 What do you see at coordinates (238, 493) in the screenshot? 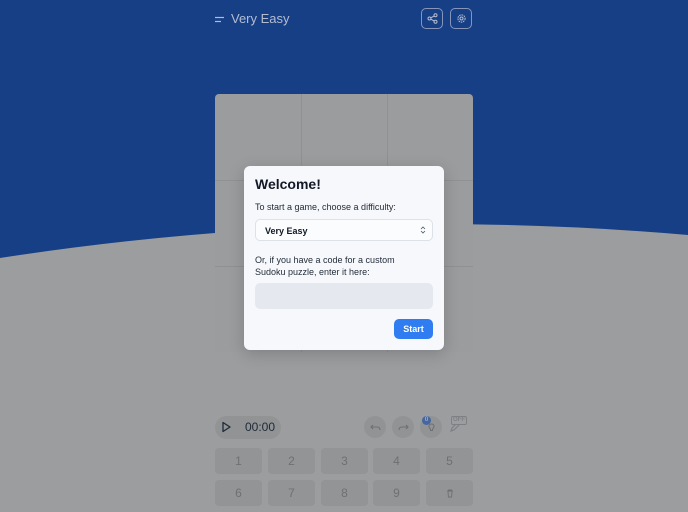
I see `number-key-6: 6` at bounding box center [238, 493].